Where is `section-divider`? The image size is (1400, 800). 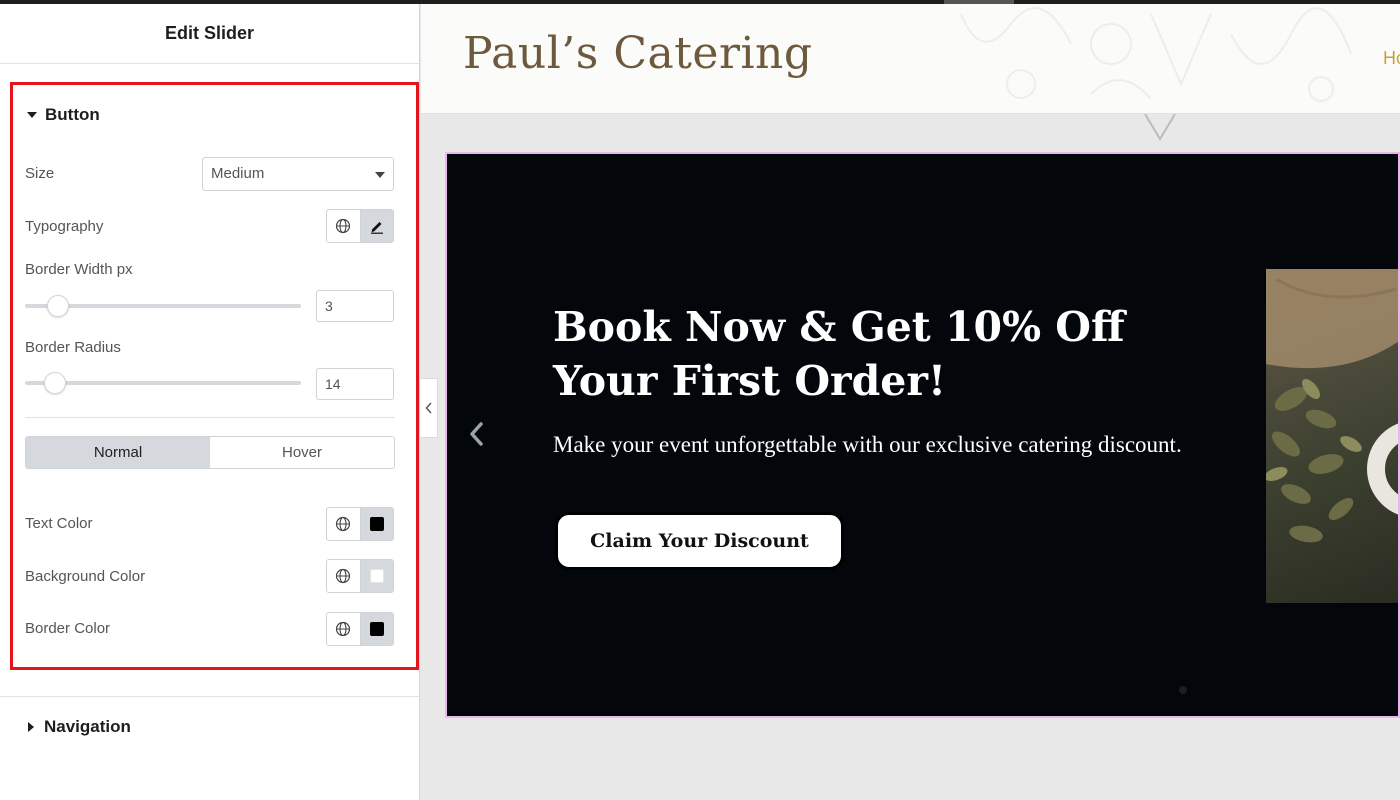
section-divider is located at coordinates (210, 417).